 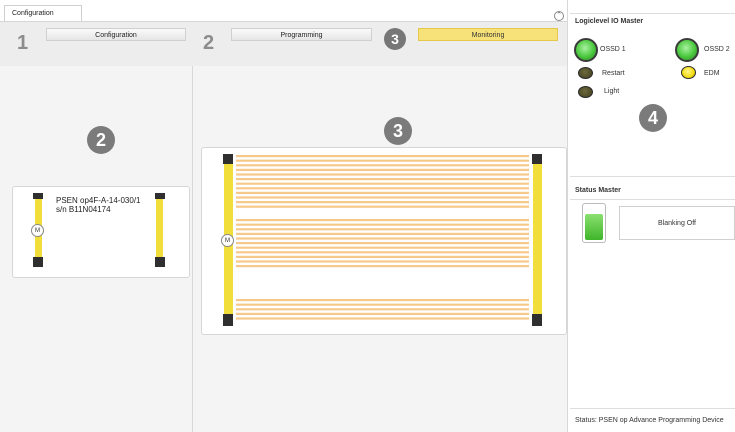 What do you see at coordinates (83, 209) in the screenshot?
I see `device-serial: s/n B11N04174` at bounding box center [83, 209].